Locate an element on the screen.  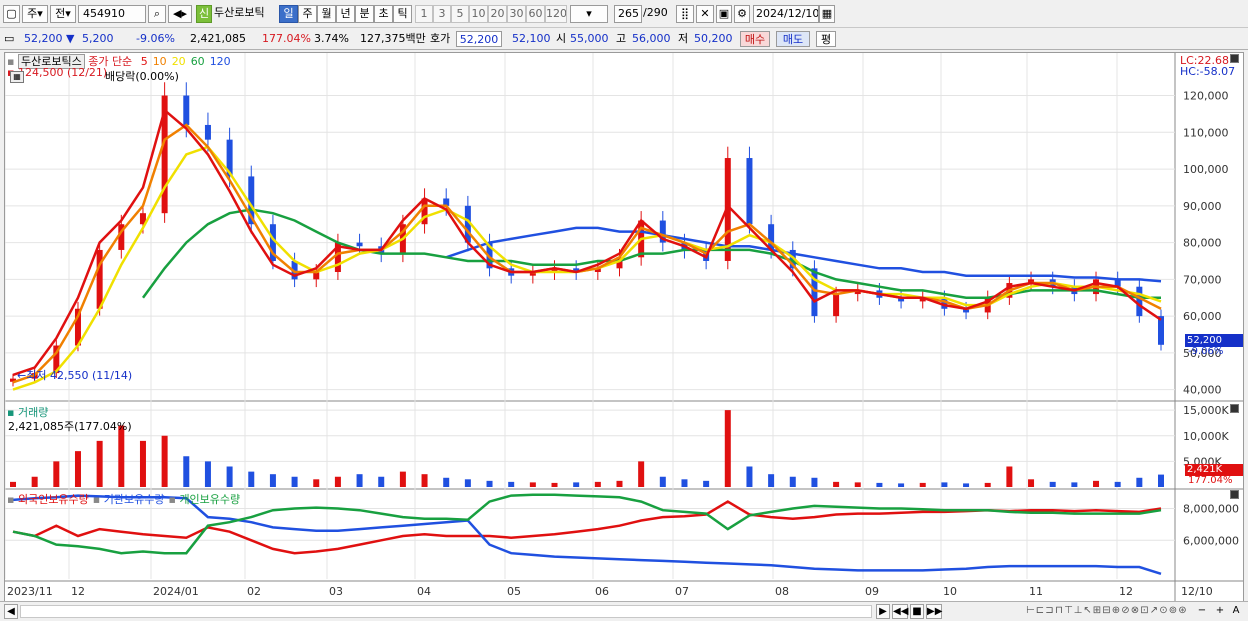
panel-close-icon is located at coordinates (1234, 58).